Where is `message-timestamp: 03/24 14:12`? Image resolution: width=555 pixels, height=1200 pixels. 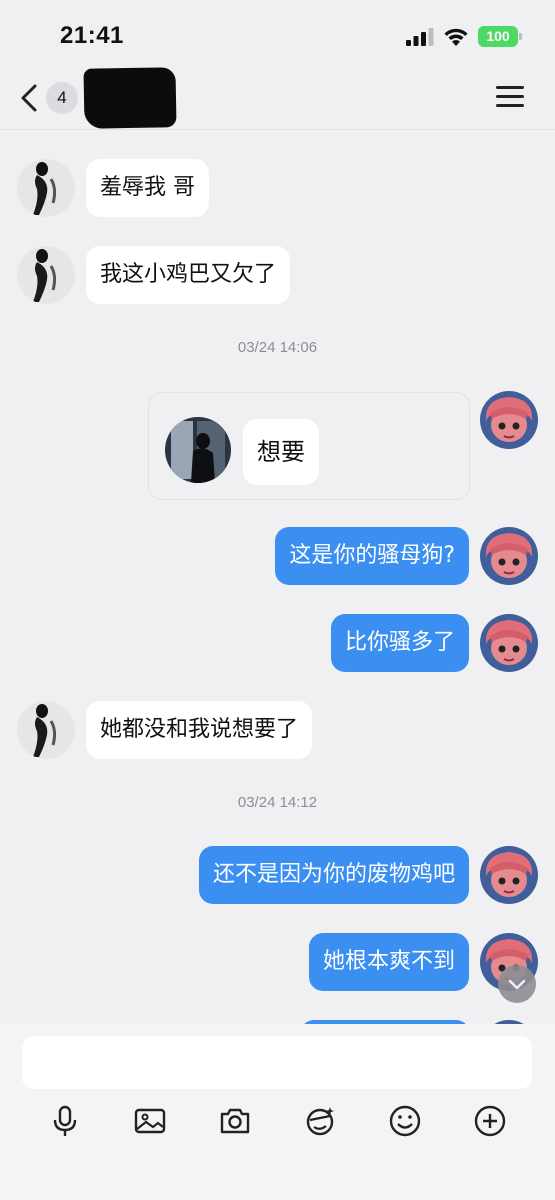
message-timestamp: 03/24 14:12 is located at coordinates (277, 802).